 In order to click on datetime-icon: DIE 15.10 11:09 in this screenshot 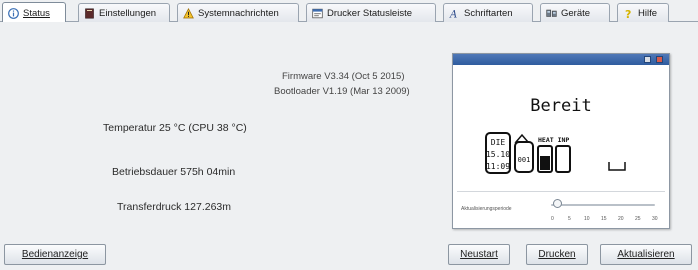, I will do `click(498, 153)`.